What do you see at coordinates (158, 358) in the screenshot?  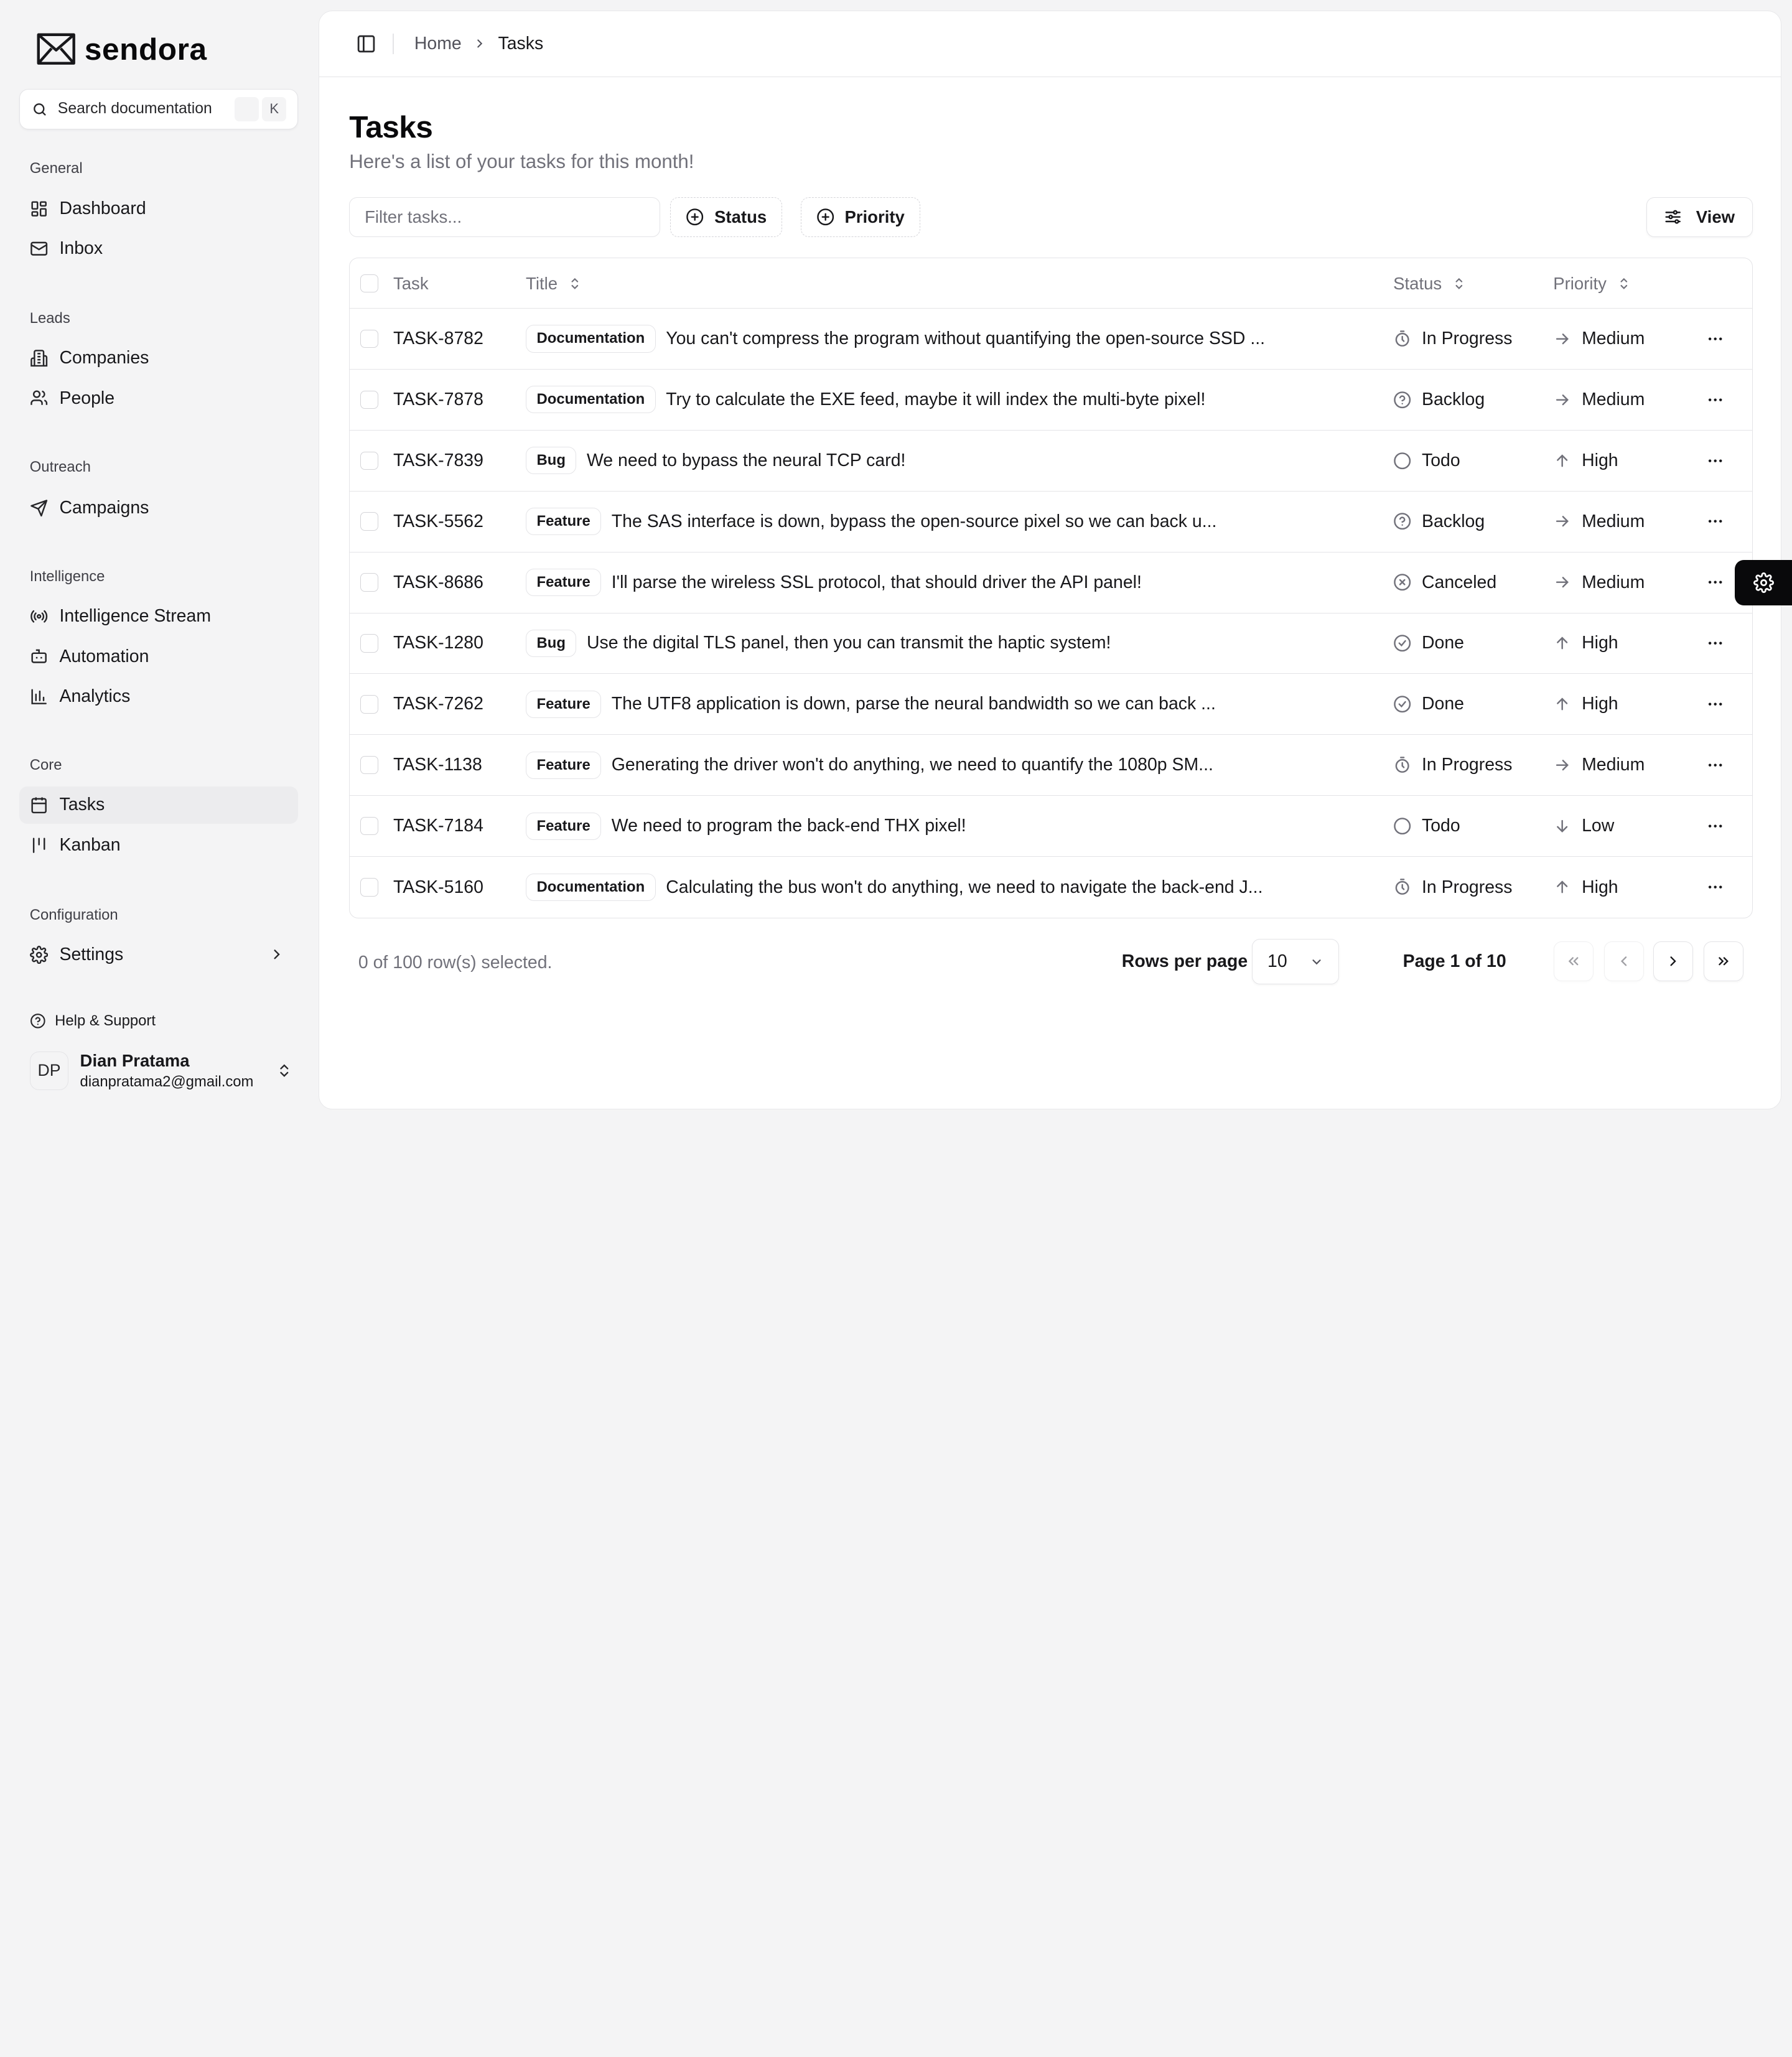 I see `sidebar-item-companies: Companies` at bounding box center [158, 358].